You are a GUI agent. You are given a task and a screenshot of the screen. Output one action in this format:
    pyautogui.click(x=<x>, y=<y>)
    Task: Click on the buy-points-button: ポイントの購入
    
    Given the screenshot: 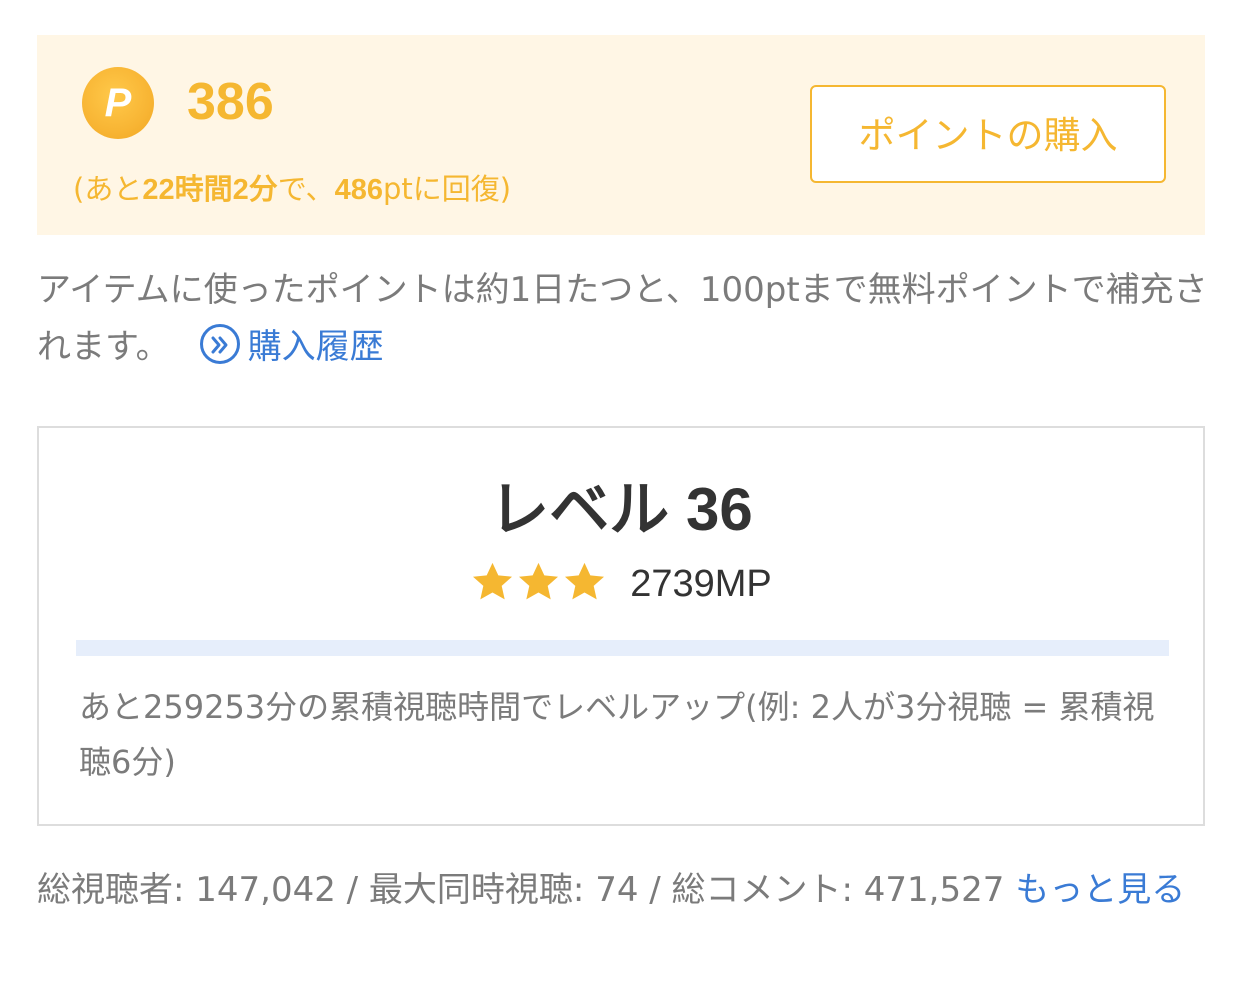 What is the action you would take?
    pyautogui.click(x=988, y=134)
    